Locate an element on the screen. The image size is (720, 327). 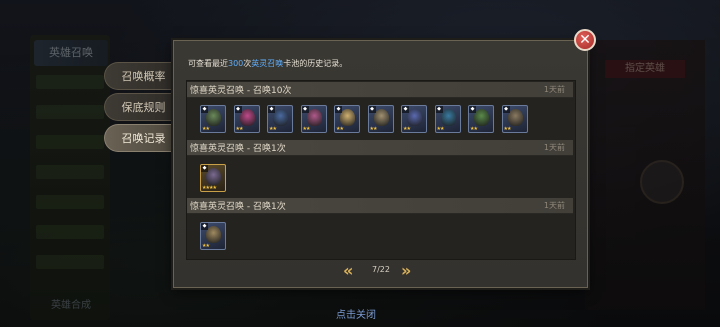
tab-pity-rules: 保底规则 is located at coordinates (143, 107).